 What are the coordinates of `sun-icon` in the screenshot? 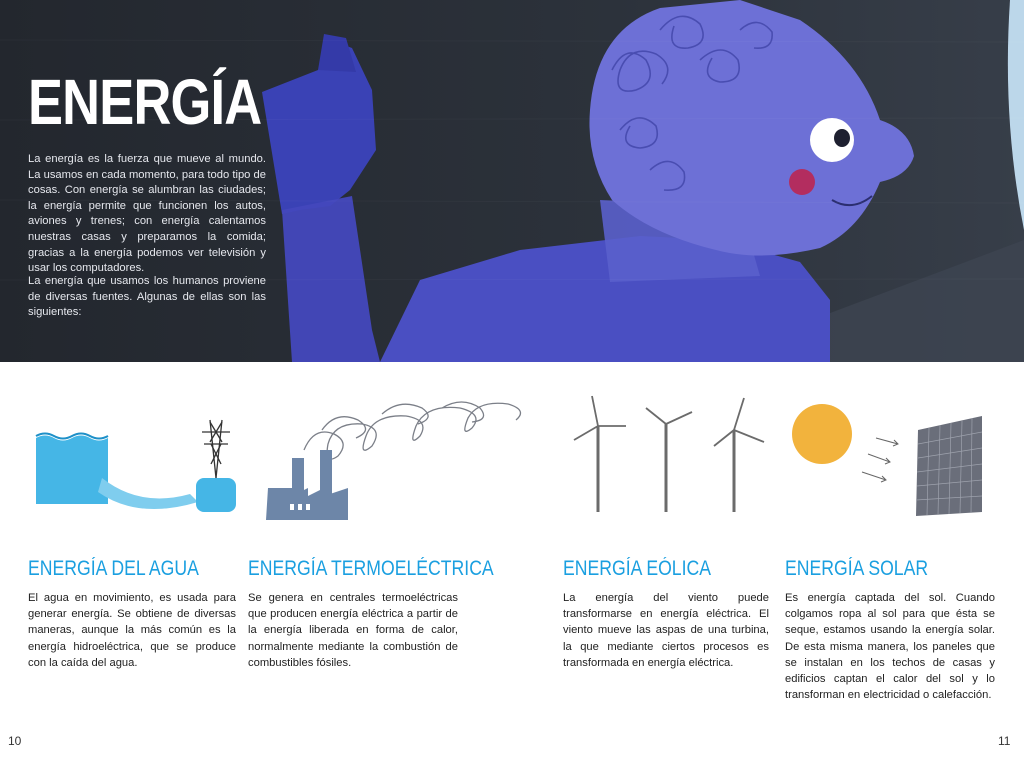 It's located at (822, 434).